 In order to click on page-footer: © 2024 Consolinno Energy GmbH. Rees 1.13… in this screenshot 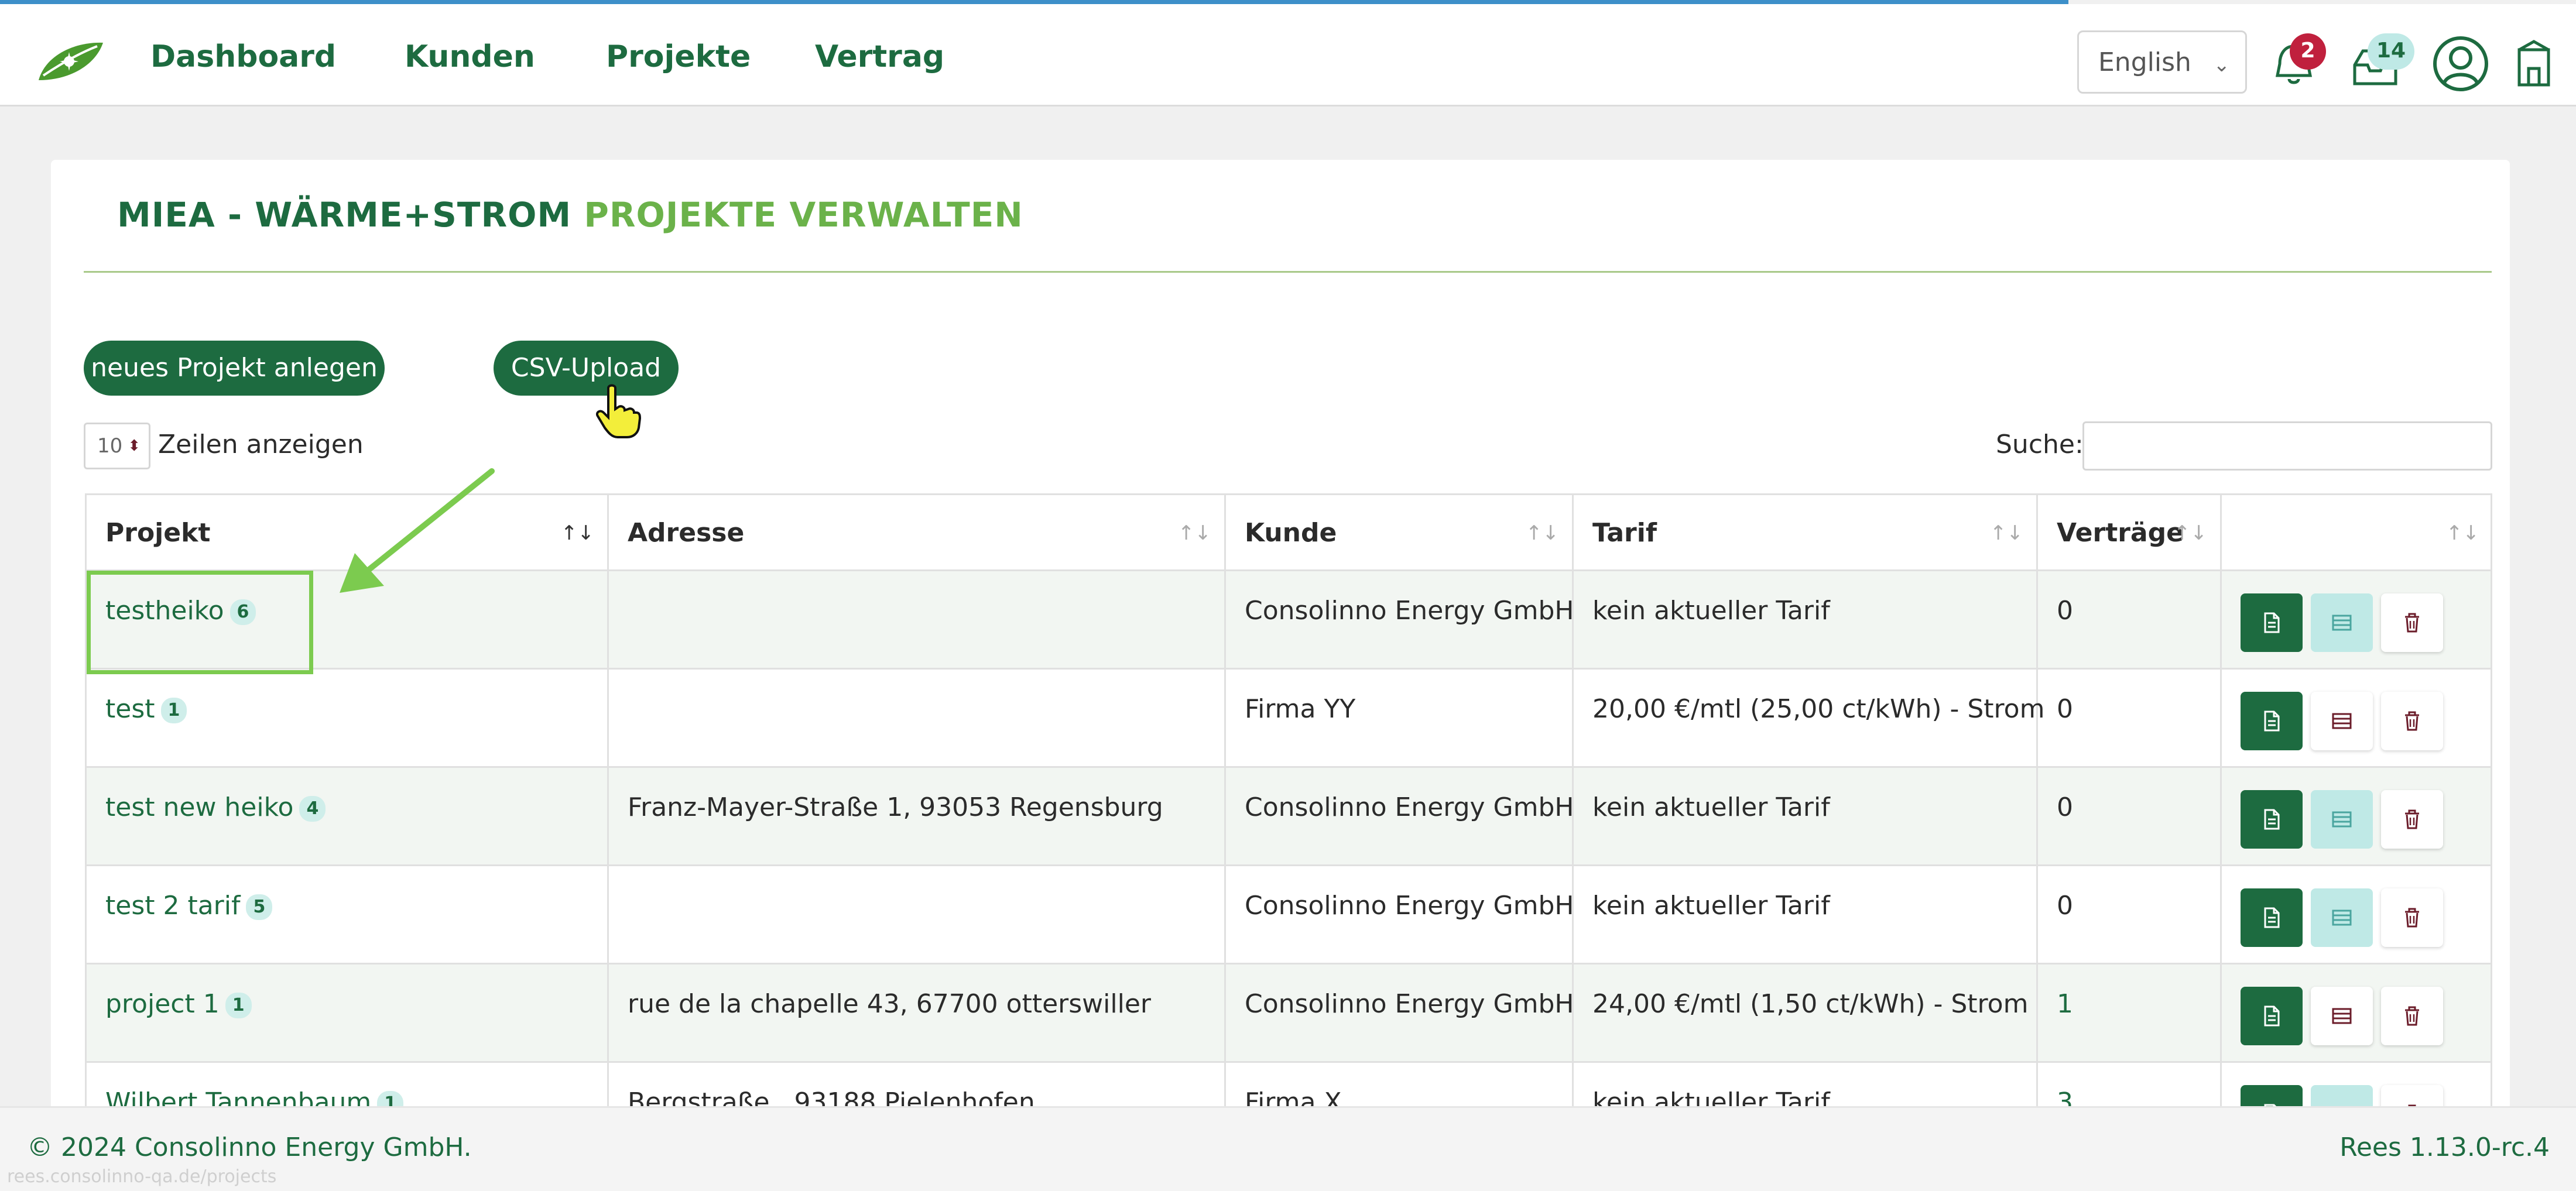, I will do `click(1288, 1148)`.